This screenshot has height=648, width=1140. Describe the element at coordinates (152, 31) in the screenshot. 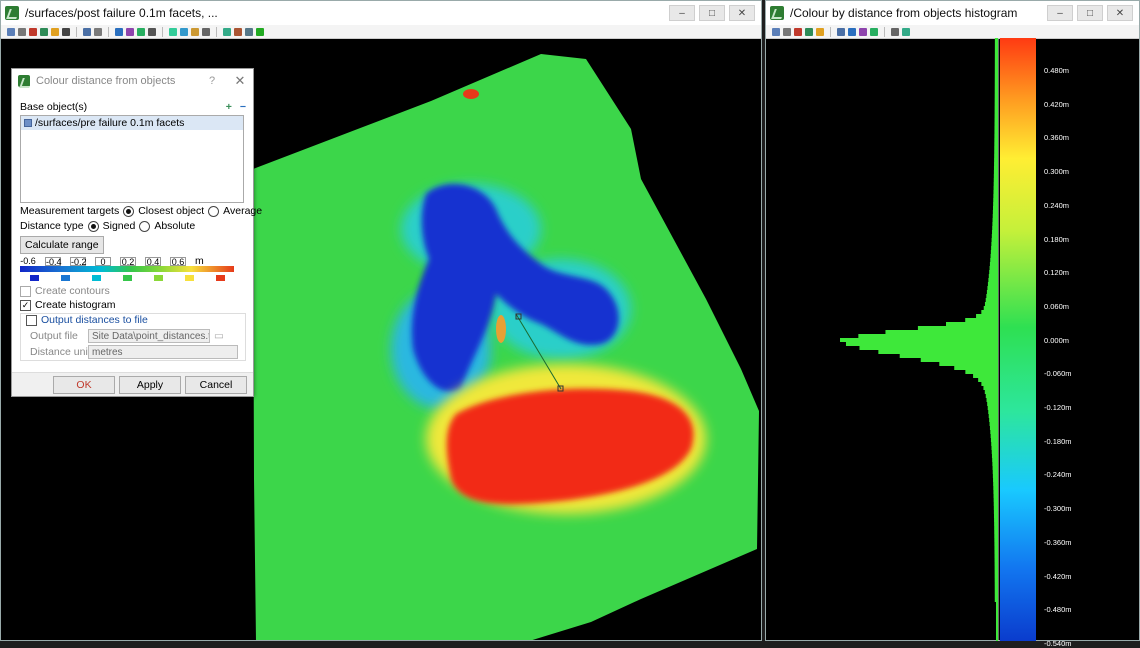

I see `measure-icon` at that location.